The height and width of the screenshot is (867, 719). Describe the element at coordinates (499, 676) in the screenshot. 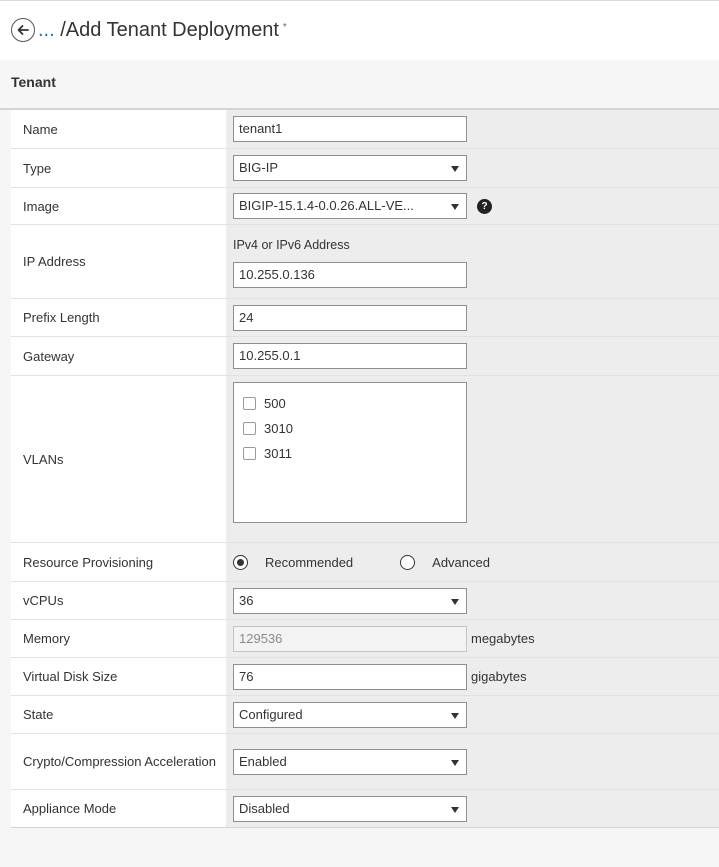

I see `virtual-disk-size-unit: gigabytes` at that location.